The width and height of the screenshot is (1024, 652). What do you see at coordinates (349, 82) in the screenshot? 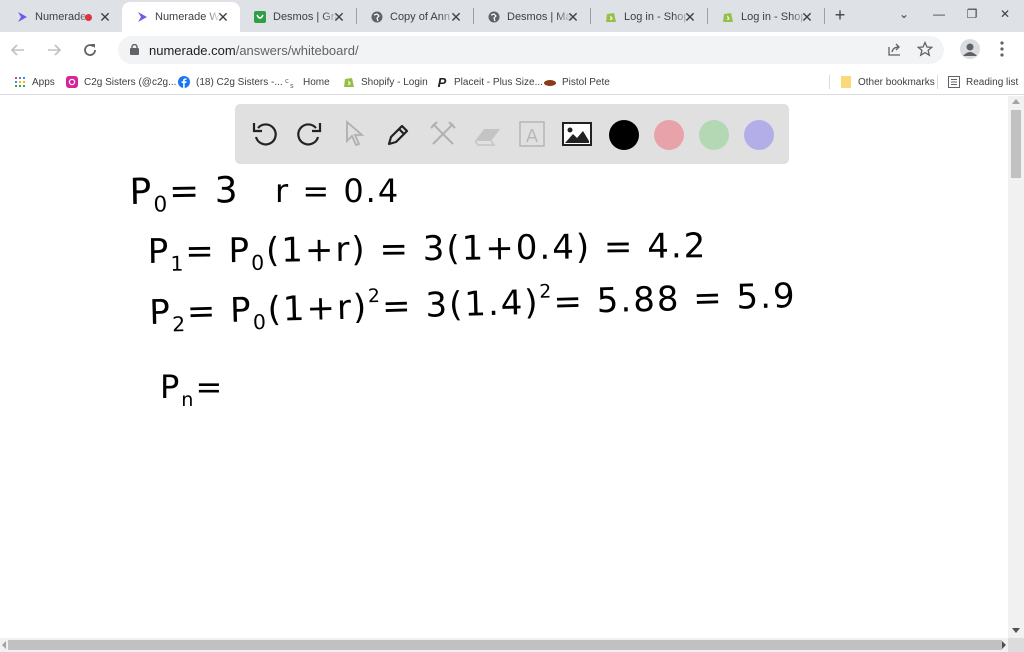
I see `shopify-icon` at bounding box center [349, 82].